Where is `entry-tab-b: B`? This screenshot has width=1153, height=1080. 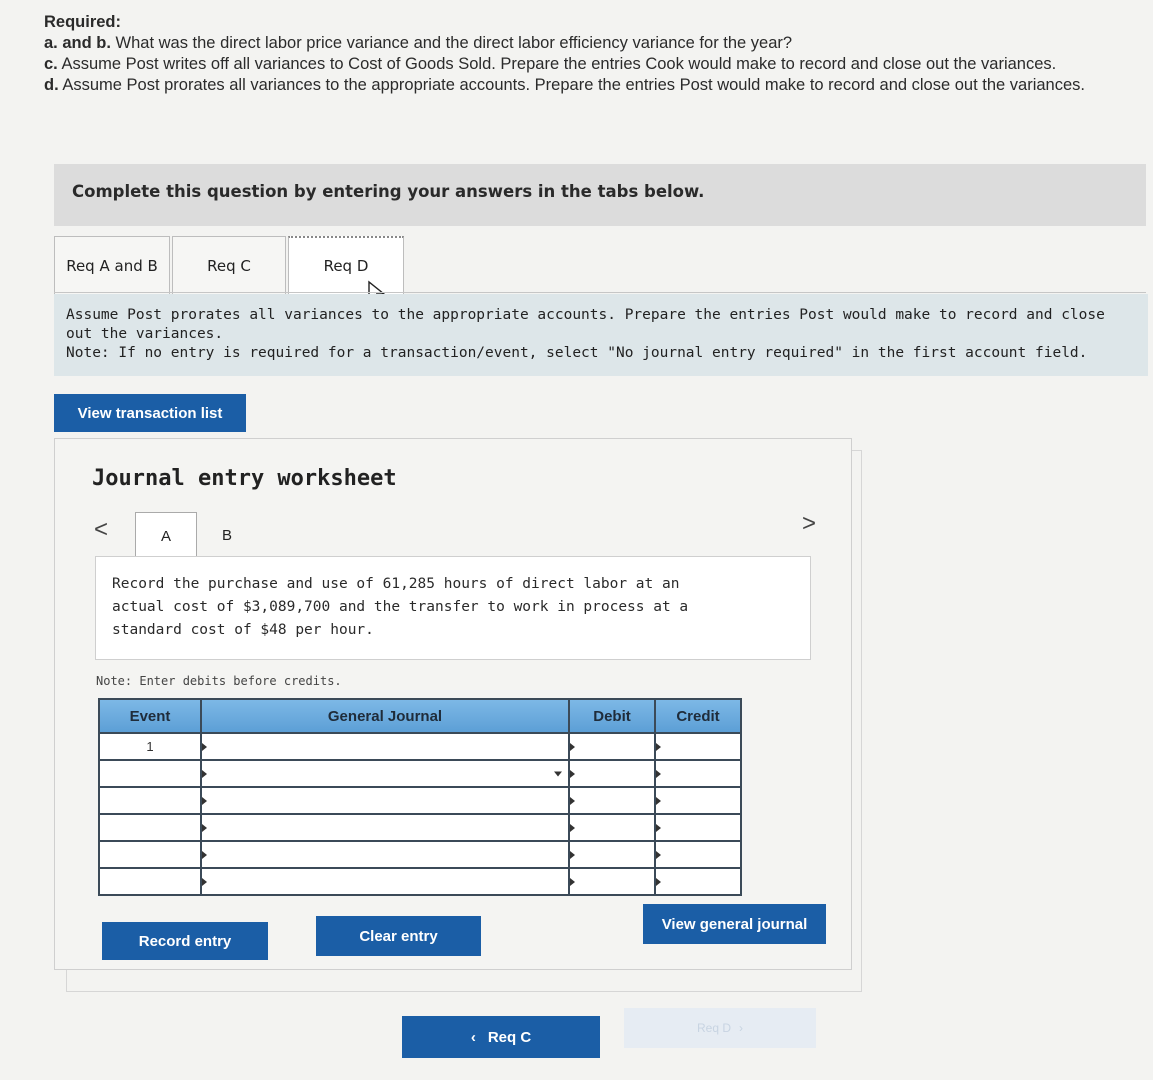
entry-tab-b: B is located at coordinates (227, 535).